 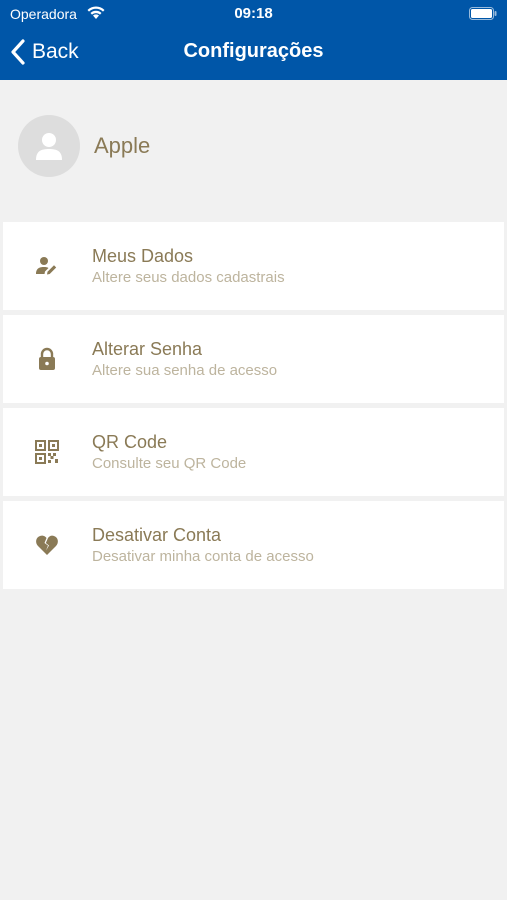 I want to click on navigation-header: Operadora 09:18 Back Configurações, so click(x=253, y=40).